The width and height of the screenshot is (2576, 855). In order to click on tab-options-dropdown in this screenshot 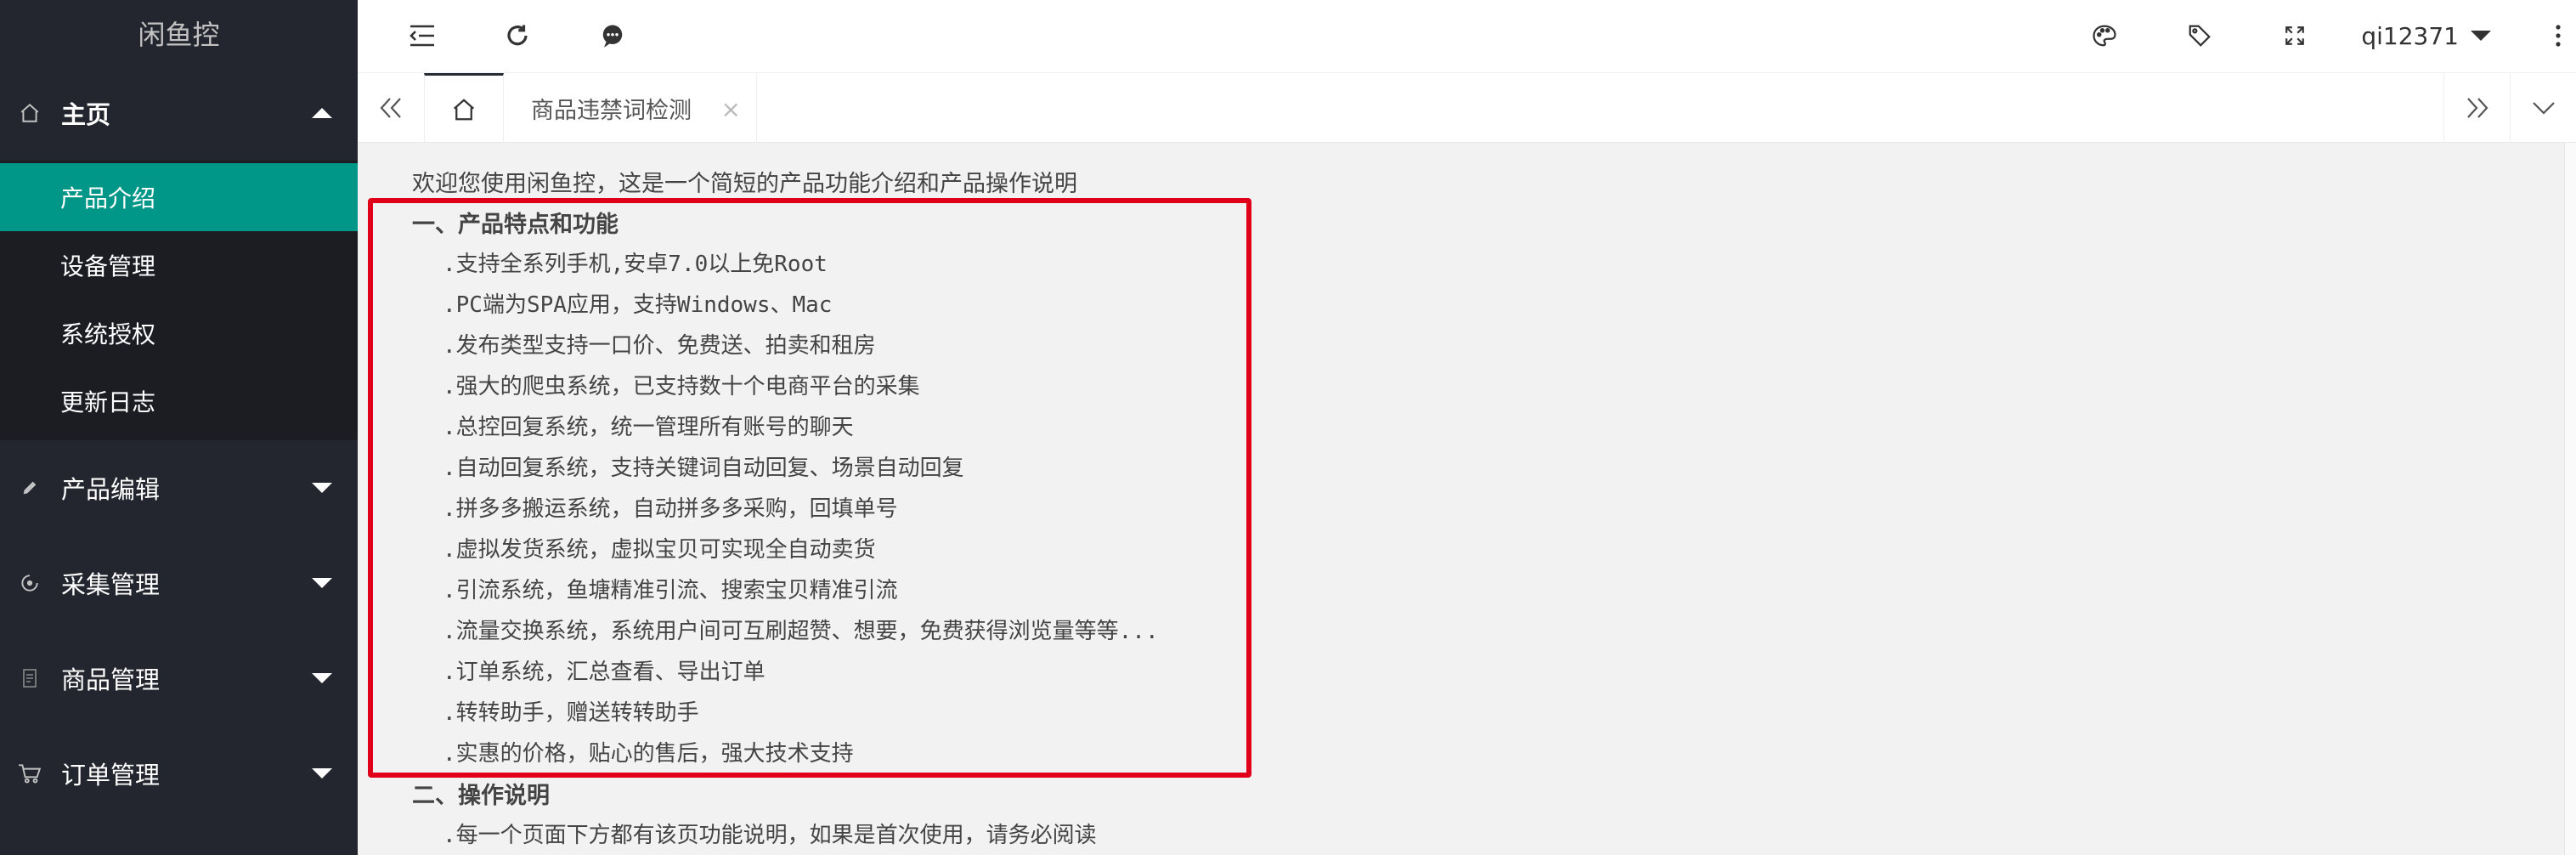, I will do `click(2543, 108)`.